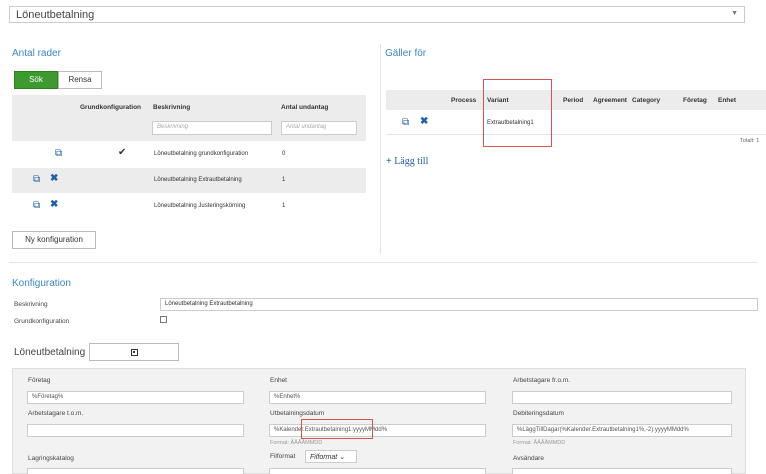 This screenshot has height=474, width=766. I want to click on row-count-2: 1, so click(284, 180).